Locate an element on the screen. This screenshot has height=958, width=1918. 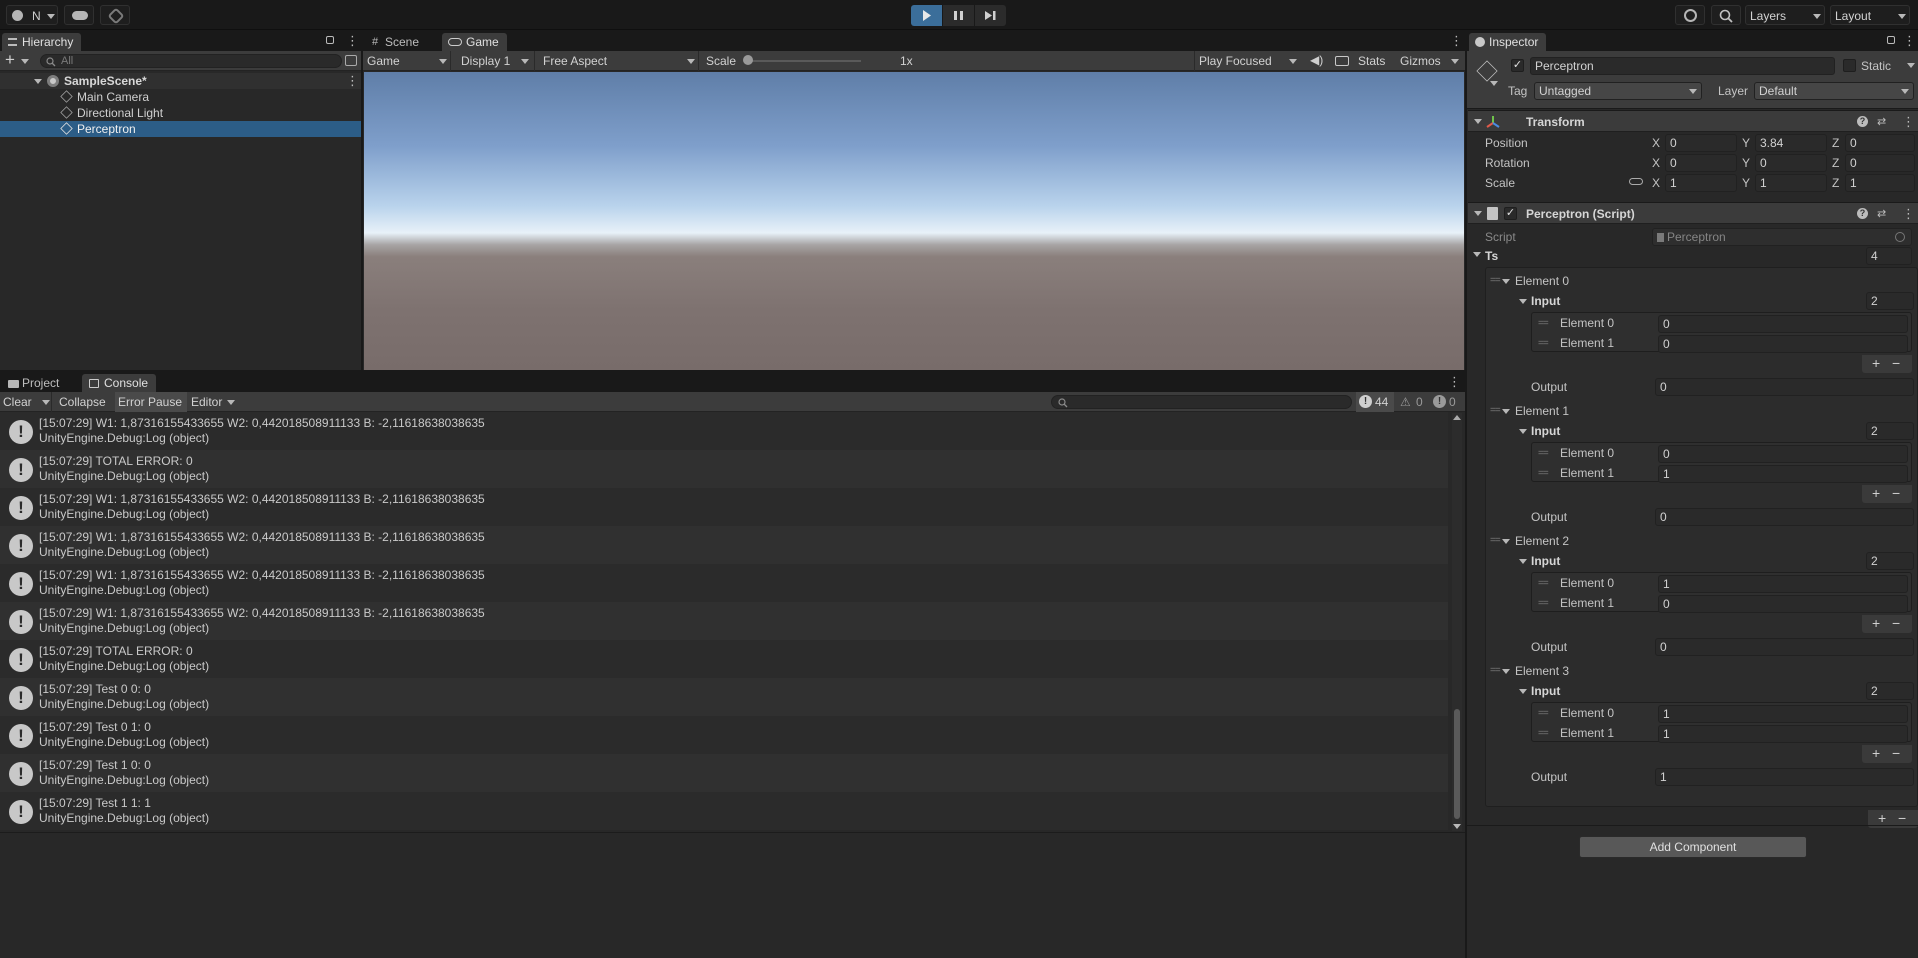
display-dropdown: Display 1 is located at coordinates (496, 61).